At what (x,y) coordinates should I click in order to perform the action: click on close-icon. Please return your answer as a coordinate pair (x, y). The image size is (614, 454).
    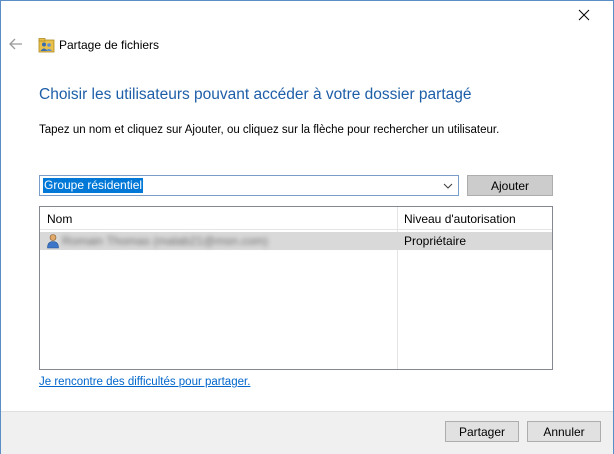
    Looking at the image, I should click on (584, 15).